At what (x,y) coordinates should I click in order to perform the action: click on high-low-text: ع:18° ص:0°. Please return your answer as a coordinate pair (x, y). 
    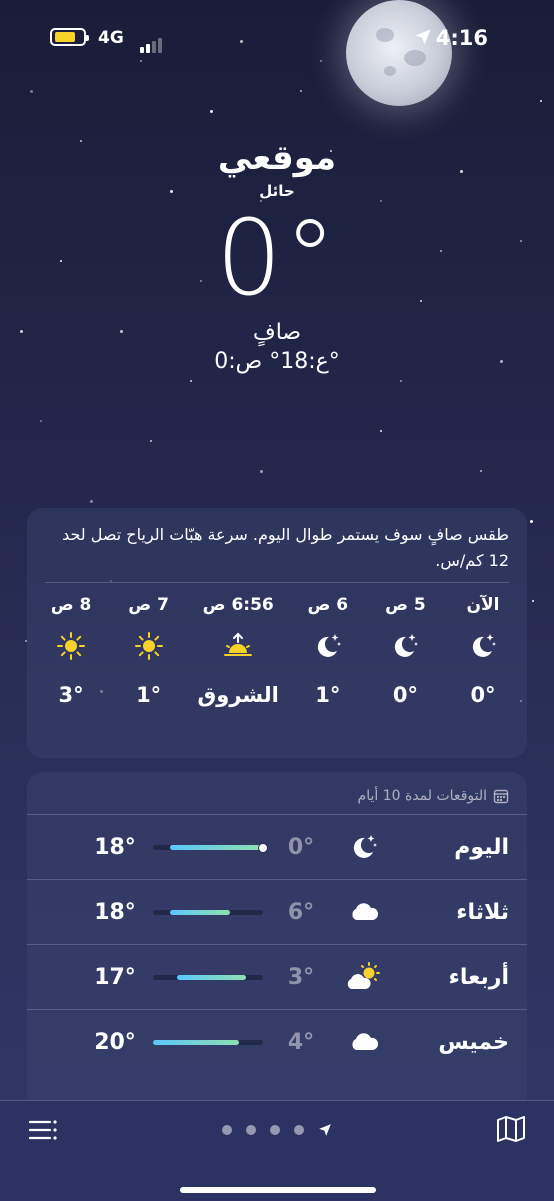
    Looking at the image, I should click on (277, 361).